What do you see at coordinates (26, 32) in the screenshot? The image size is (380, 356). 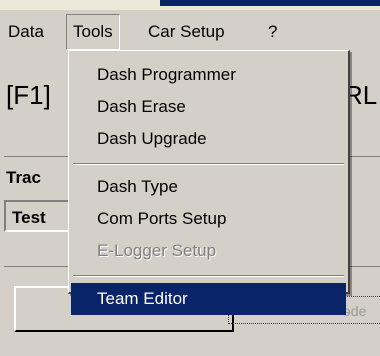 I see `menu-data: Data` at bounding box center [26, 32].